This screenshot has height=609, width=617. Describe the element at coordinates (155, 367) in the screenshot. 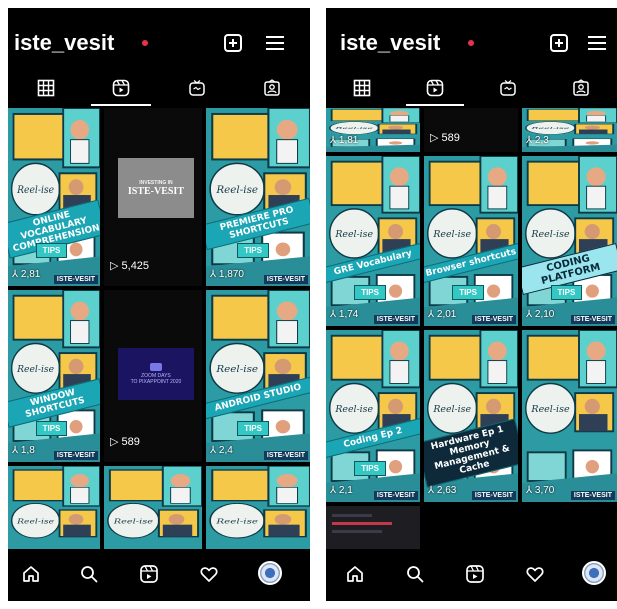

I see `zoom-logo-icon` at that location.